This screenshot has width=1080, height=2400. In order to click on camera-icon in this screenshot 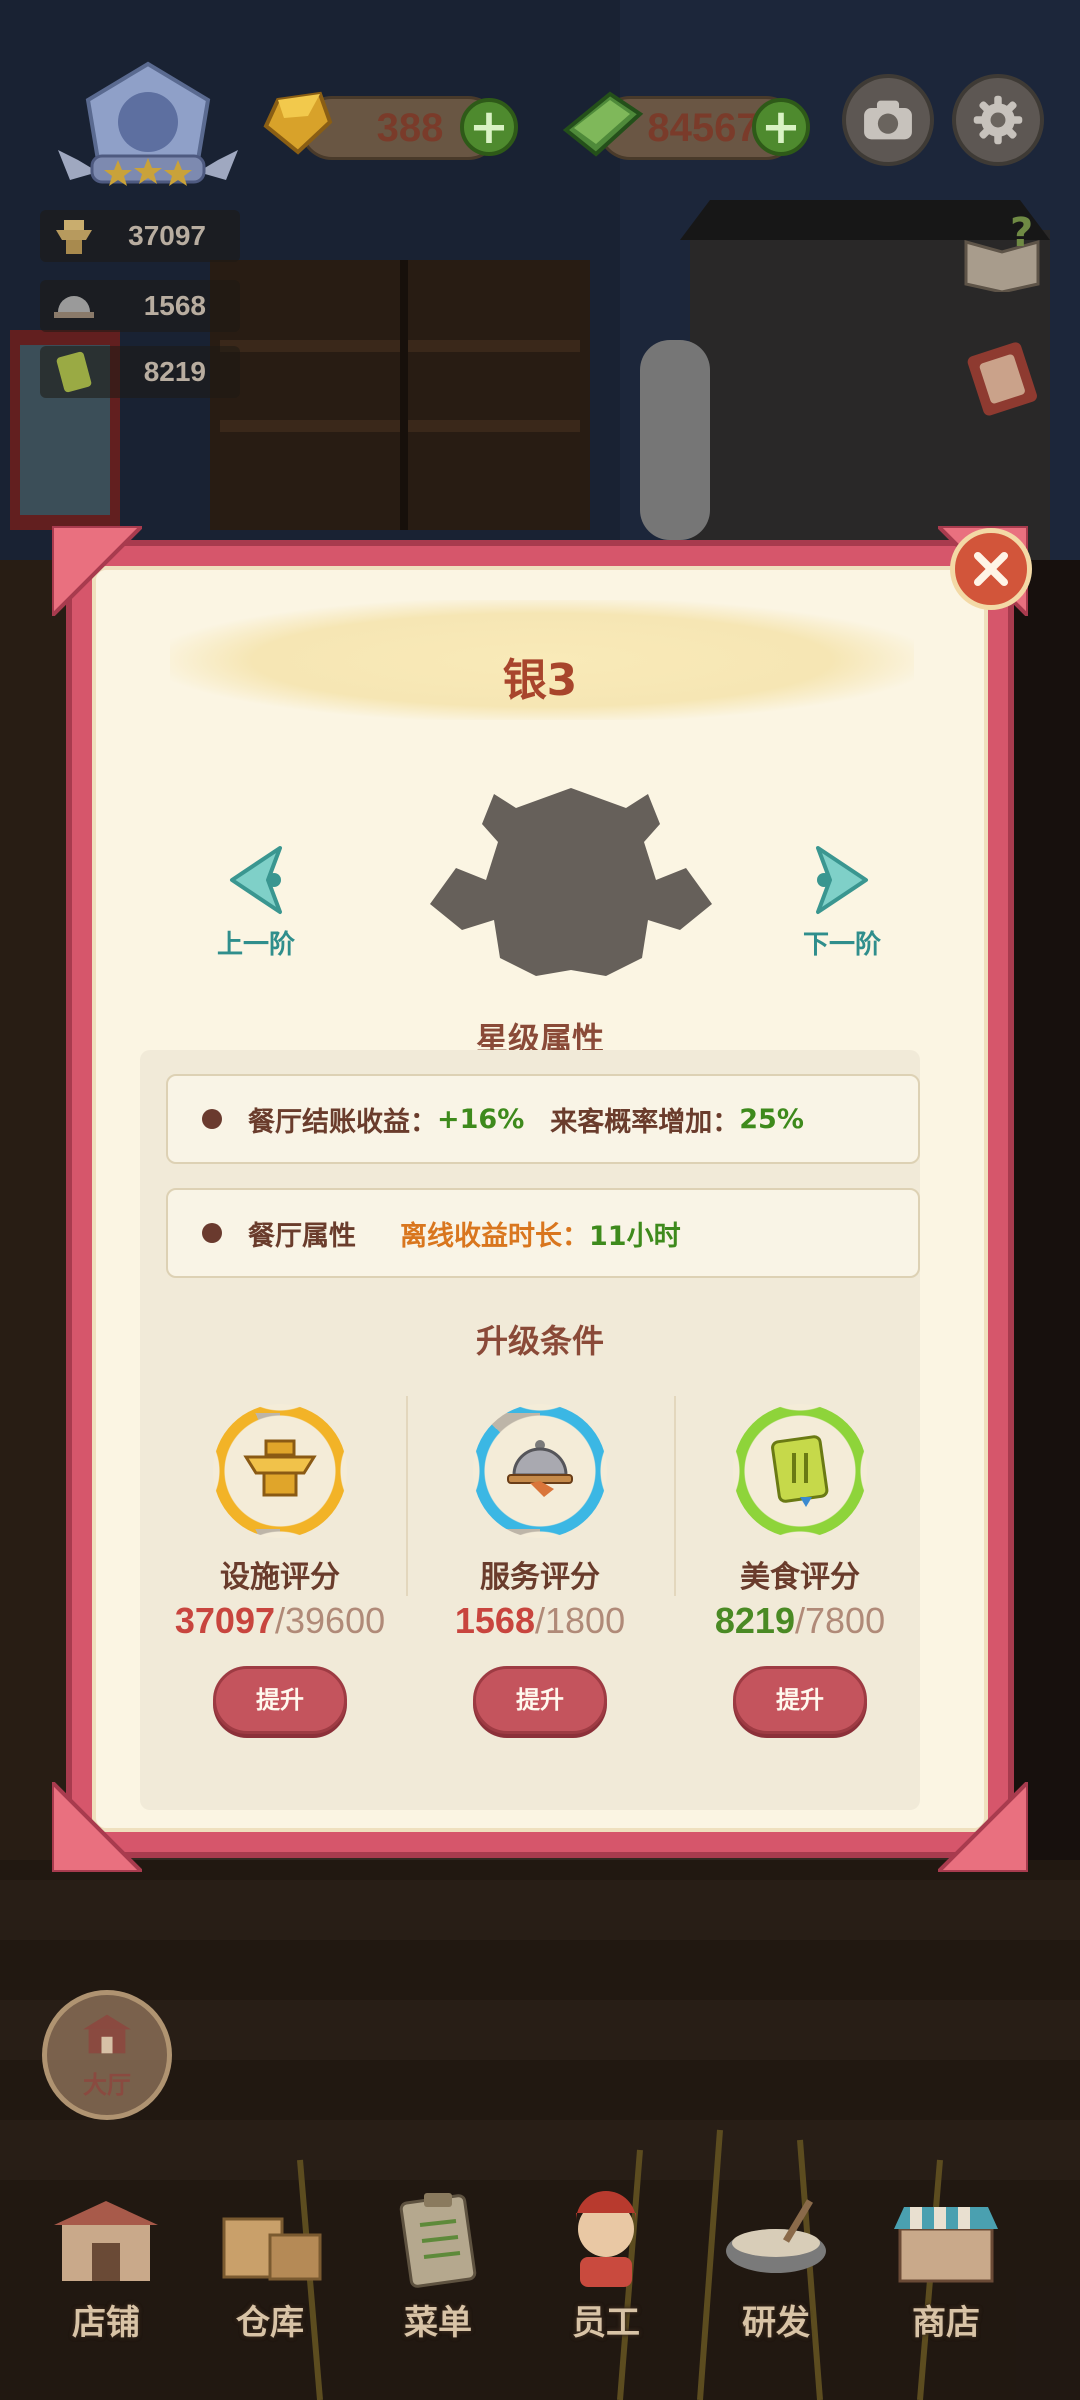, I will do `click(888, 120)`.